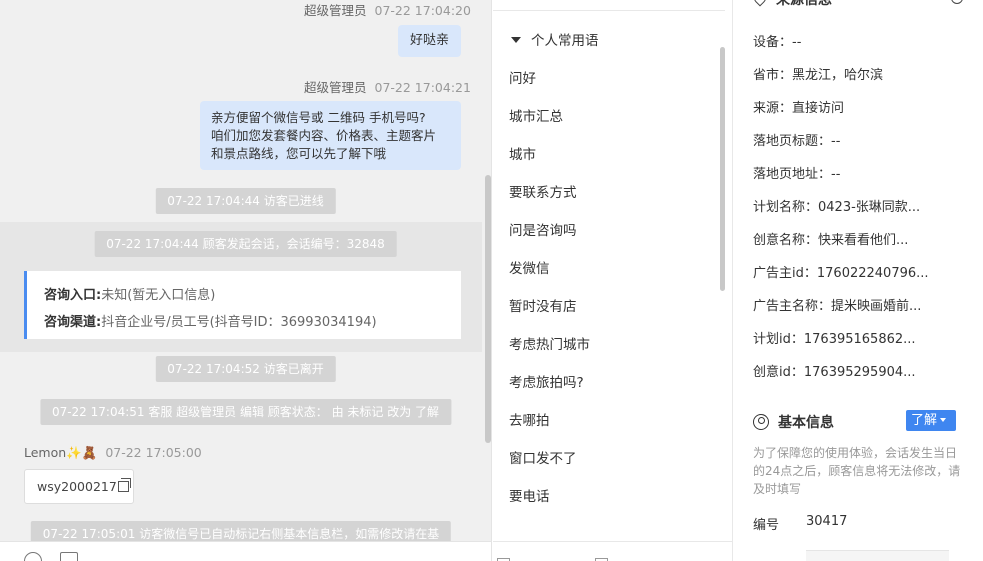 The height and width of the screenshot is (561, 983). Describe the element at coordinates (318, 117) in the screenshot. I see `message-line: 亲方便留个微信号或 二维码 手机号吗?` at that location.